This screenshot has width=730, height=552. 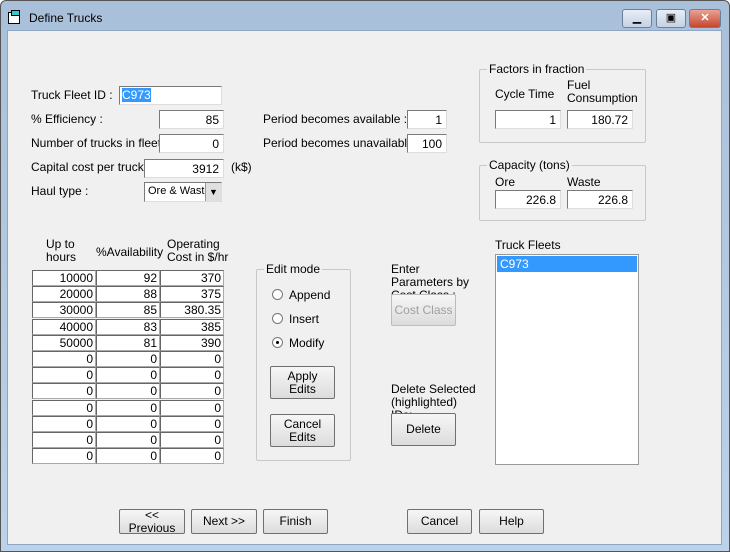 What do you see at coordinates (192, 294) in the screenshot?
I see `cost-cell: 375` at bounding box center [192, 294].